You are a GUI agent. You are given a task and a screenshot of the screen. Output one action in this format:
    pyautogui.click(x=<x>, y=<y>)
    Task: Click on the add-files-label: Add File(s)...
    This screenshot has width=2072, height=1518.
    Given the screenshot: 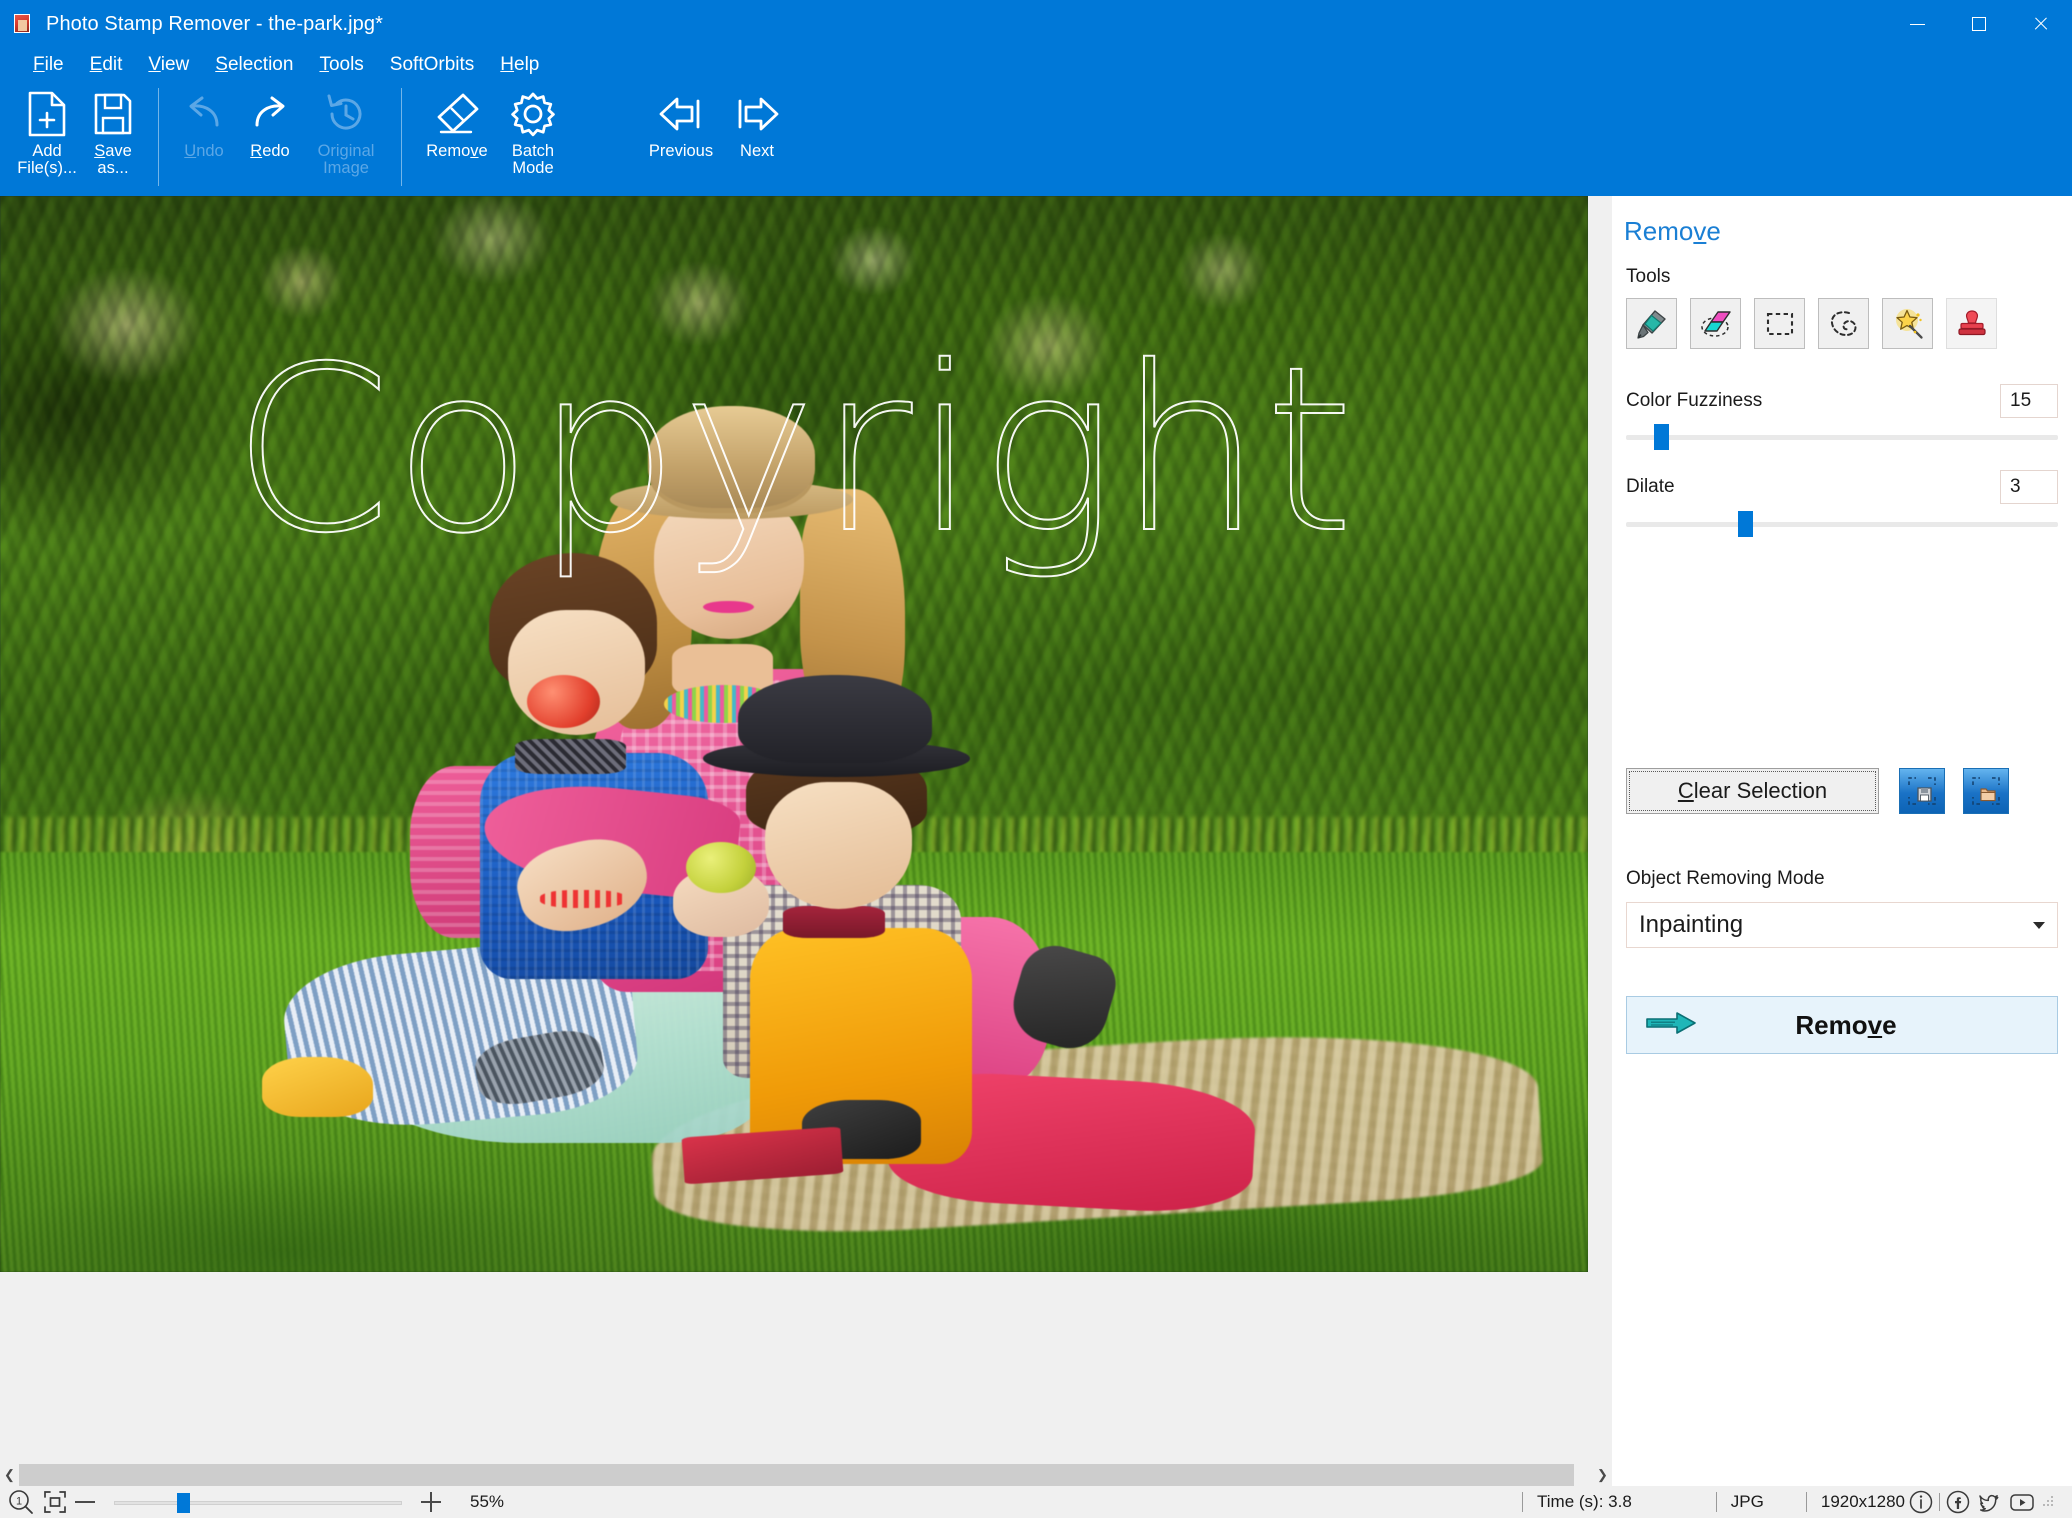 What is the action you would take?
    pyautogui.click(x=47, y=159)
    